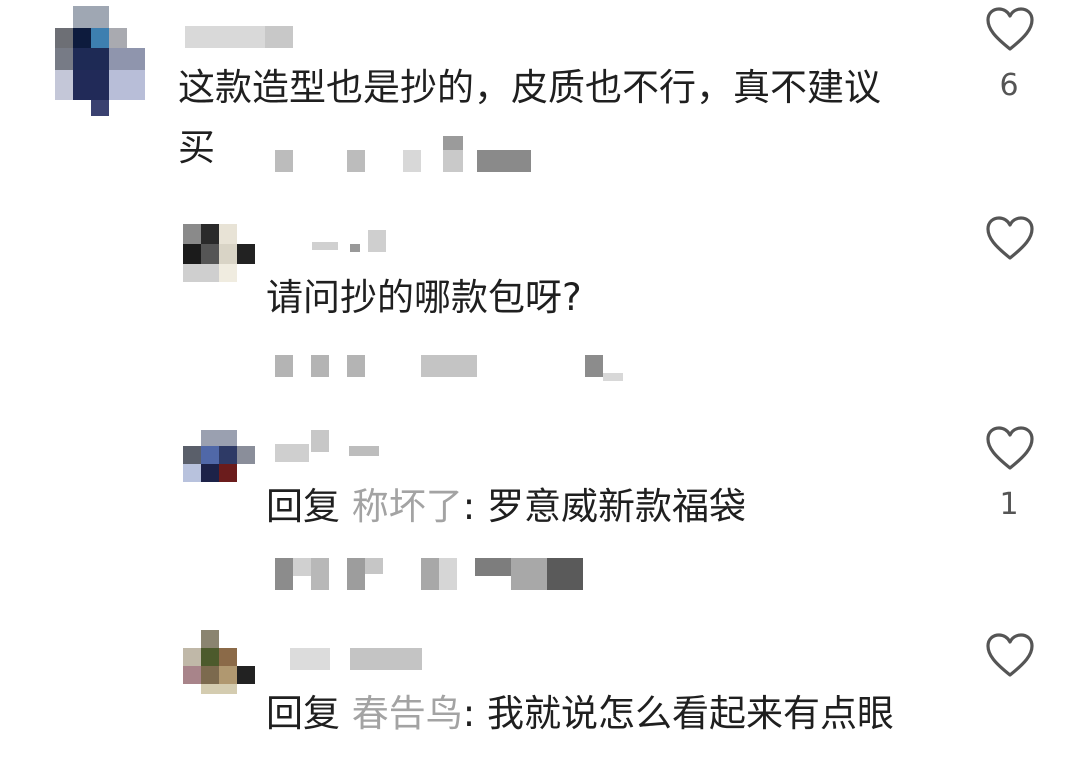 This screenshot has width=1080, height=760. I want to click on reply-text: 回复 称坏了: 罗意威新款福袋, so click(506, 507).